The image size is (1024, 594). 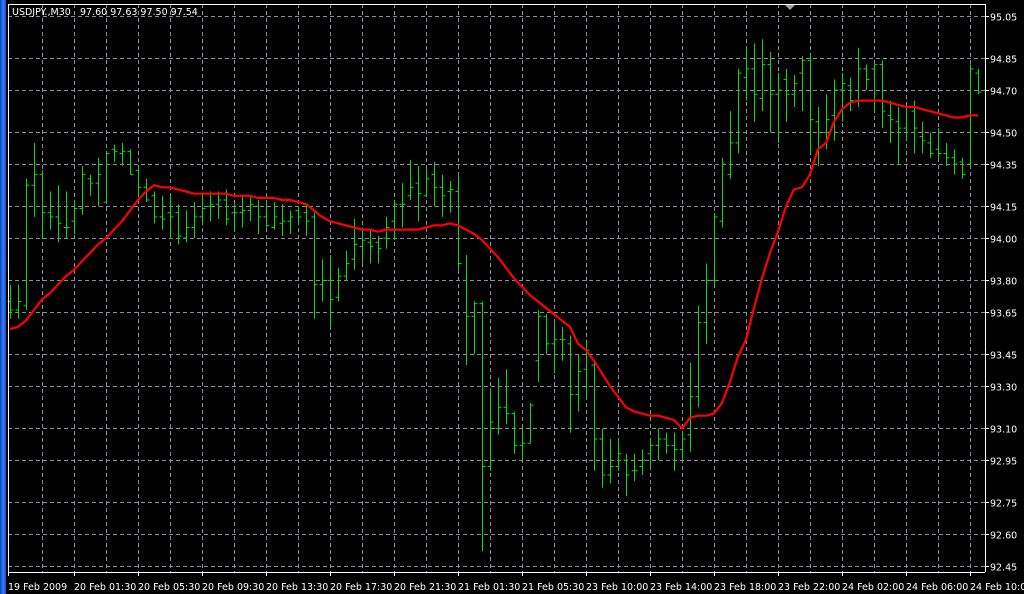 What do you see at coordinates (41, 12) in the screenshot?
I see `symbol-label: USDJPY.,M30` at bounding box center [41, 12].